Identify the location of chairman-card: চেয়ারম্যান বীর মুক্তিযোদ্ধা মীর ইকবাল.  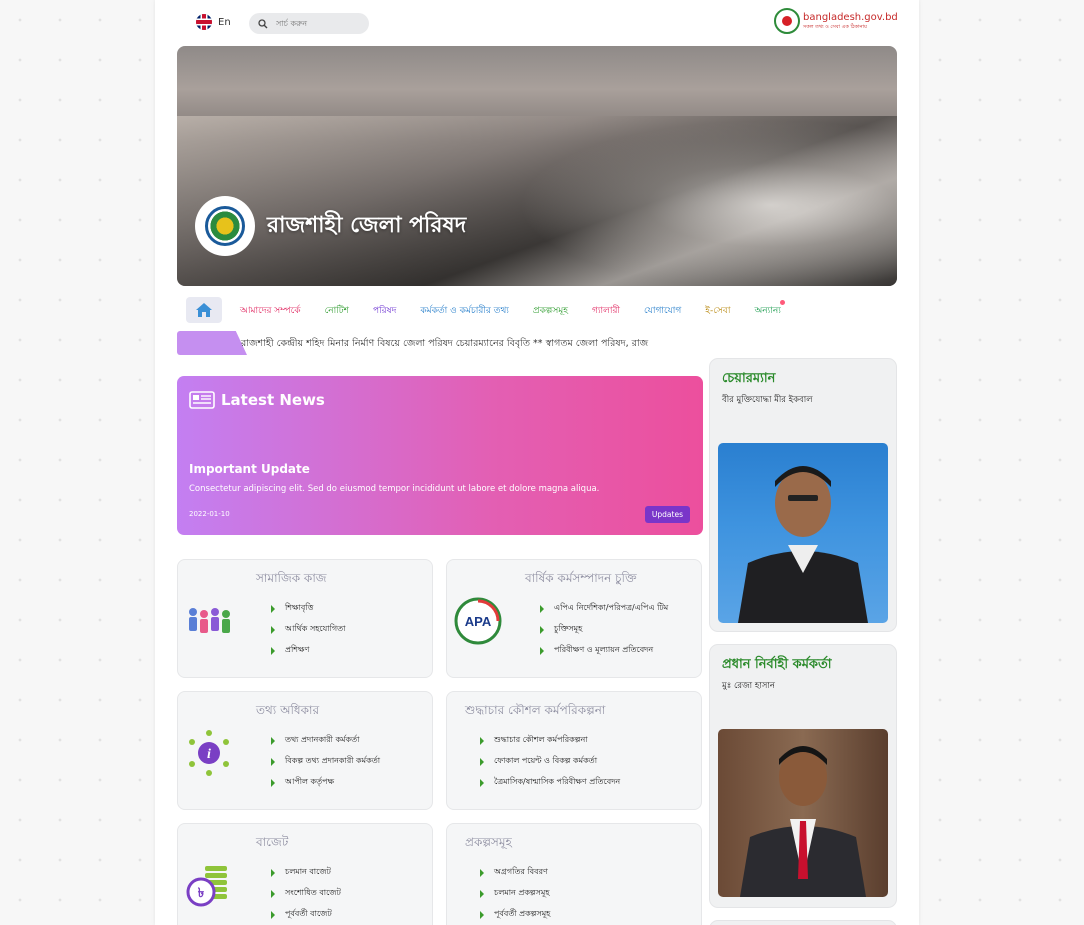
(803, 495).